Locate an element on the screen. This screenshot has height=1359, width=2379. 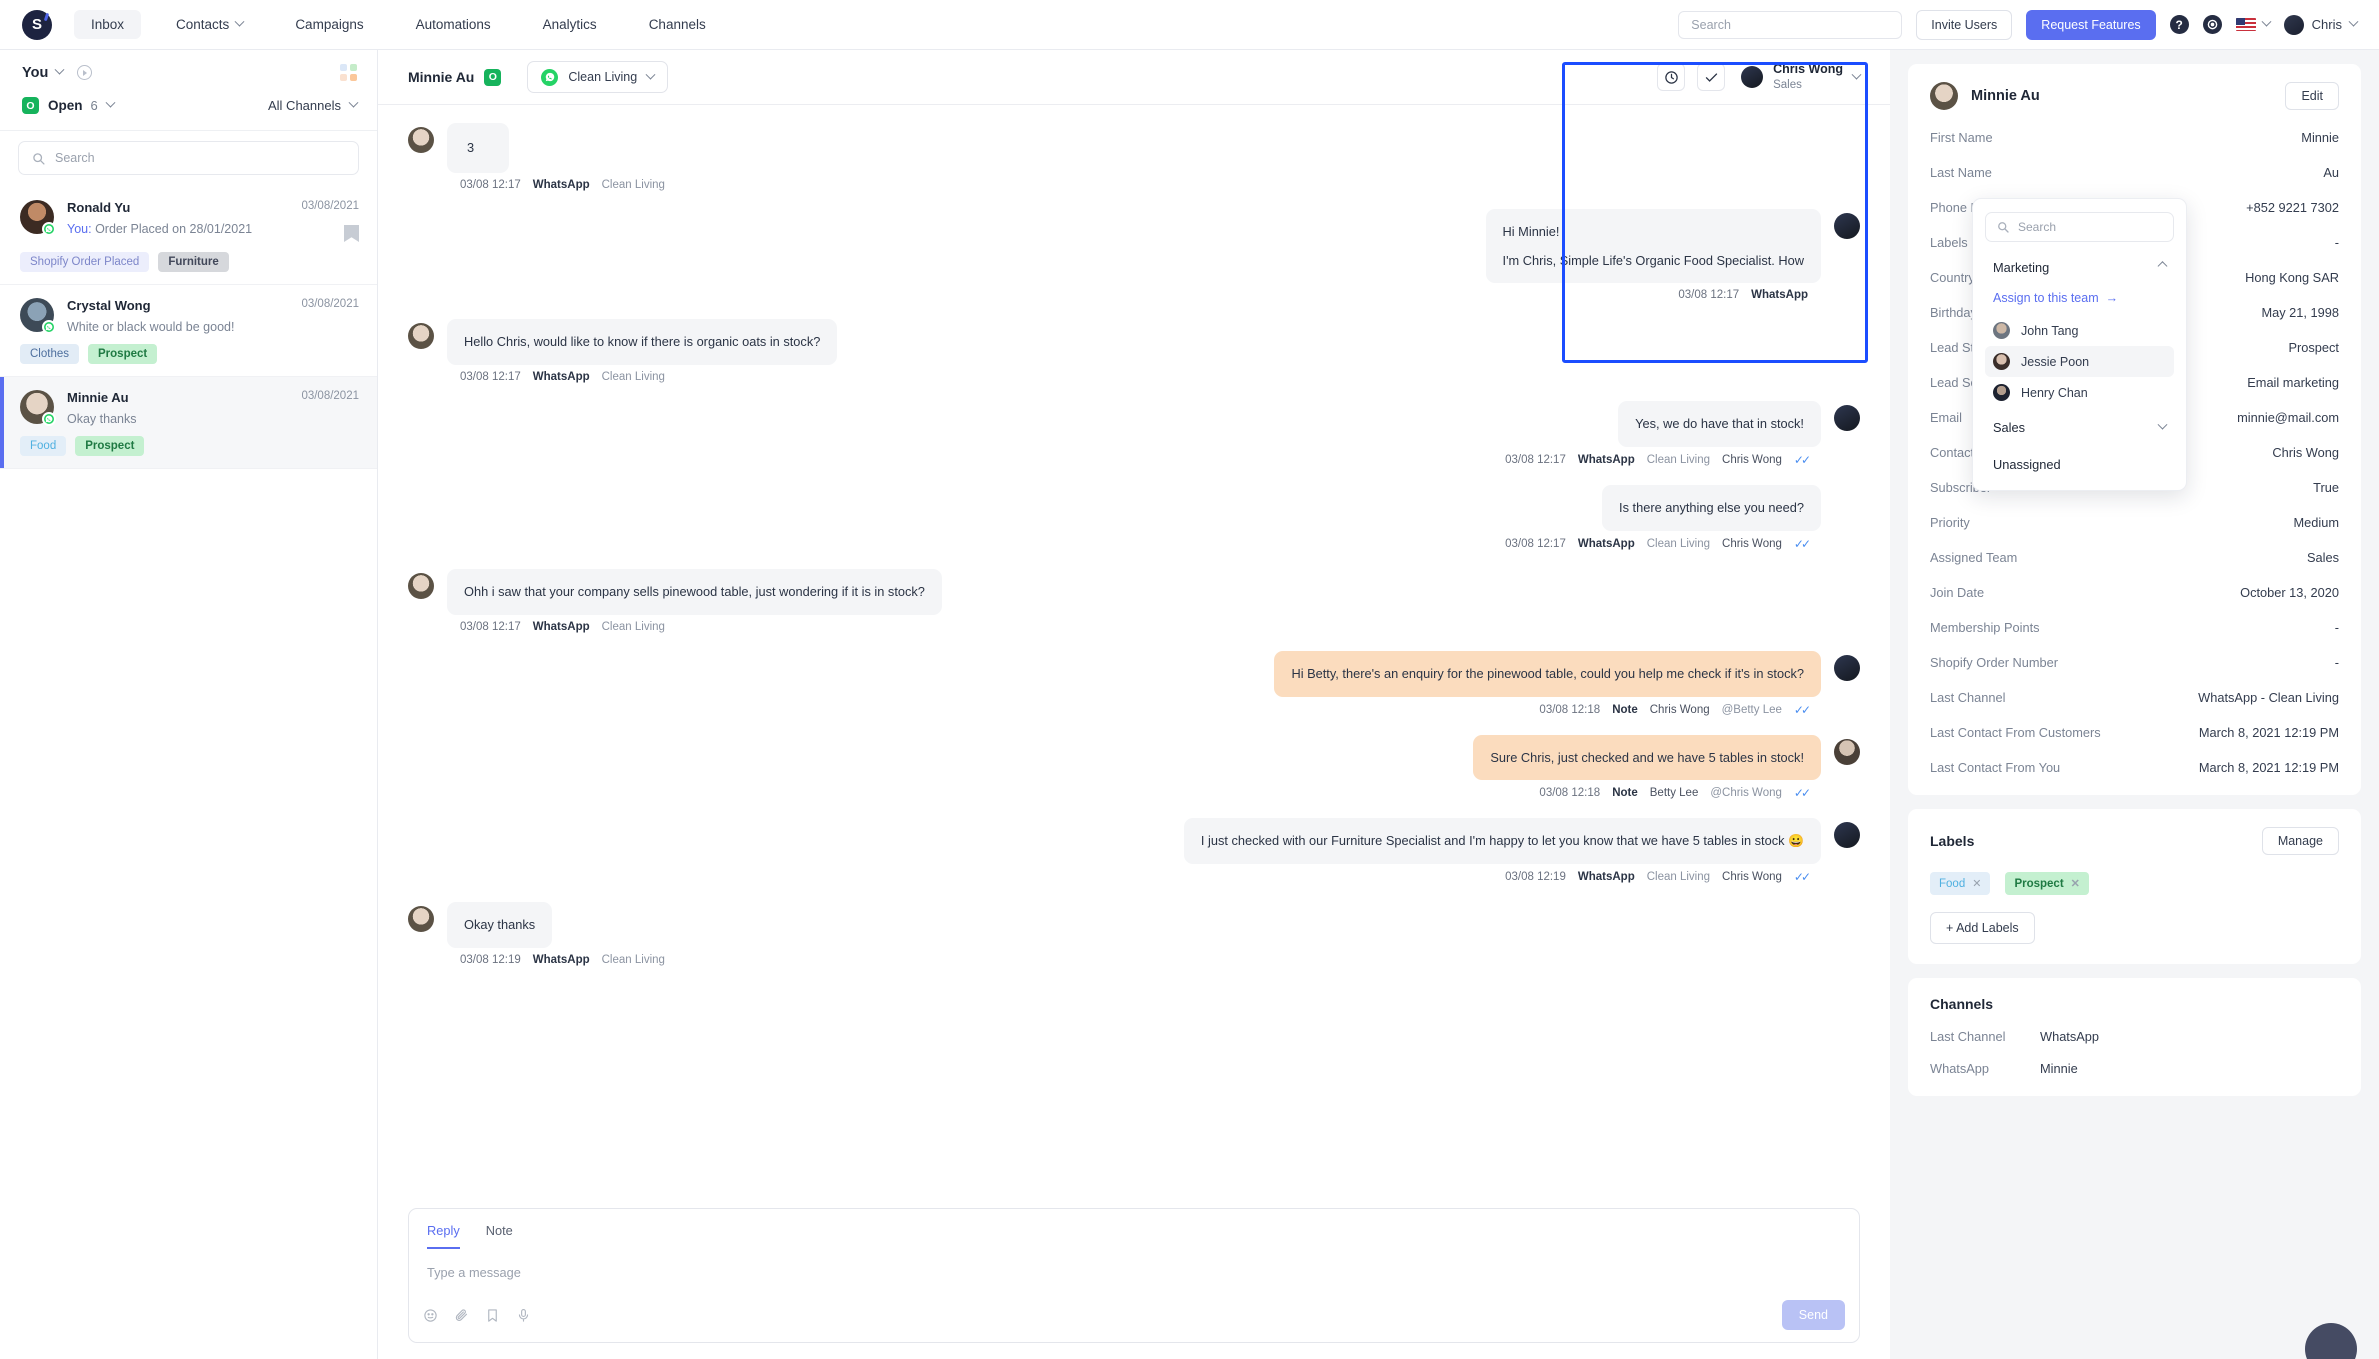
request-features-button: Request Features is located at coordinates (2091, 24).